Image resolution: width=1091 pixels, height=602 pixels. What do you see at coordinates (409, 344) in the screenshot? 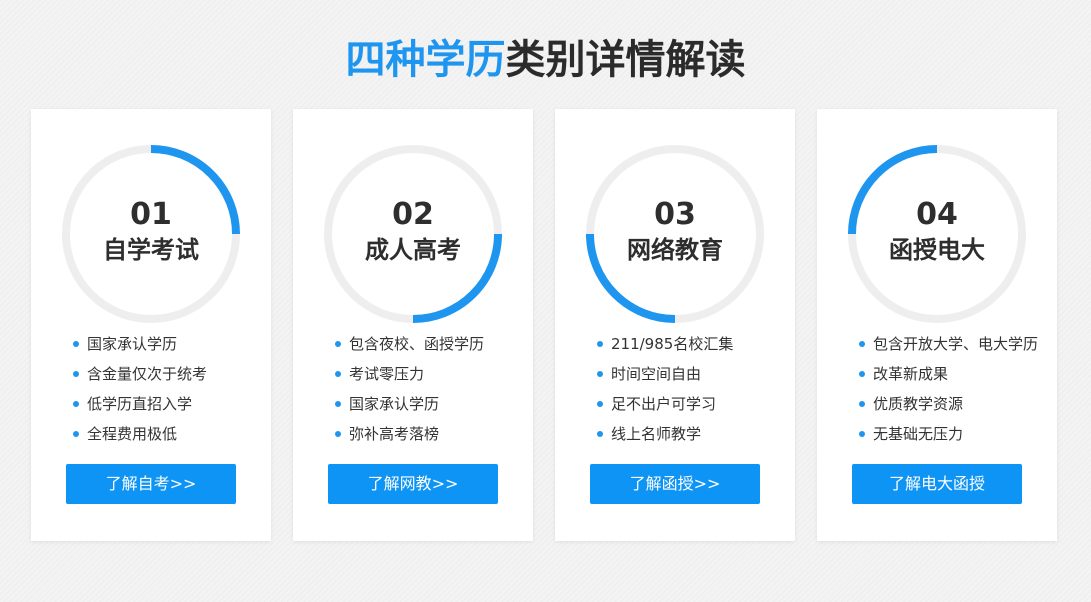
I see `feature-item: 包含夜校、函授学历` at bounding box center [409, 344].